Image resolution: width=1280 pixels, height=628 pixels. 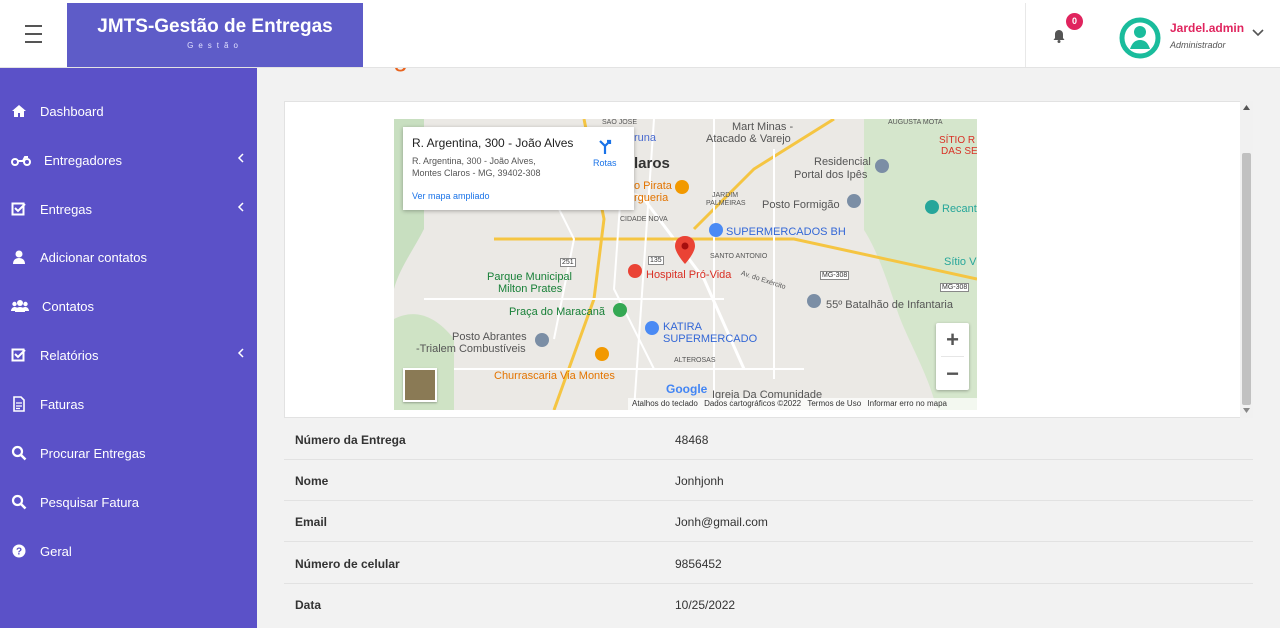 What do you see at coordinates (128, 306) in the screenshot?
I see `sidebar-item-contatos: Contatos` at bounding box center [128, 306].